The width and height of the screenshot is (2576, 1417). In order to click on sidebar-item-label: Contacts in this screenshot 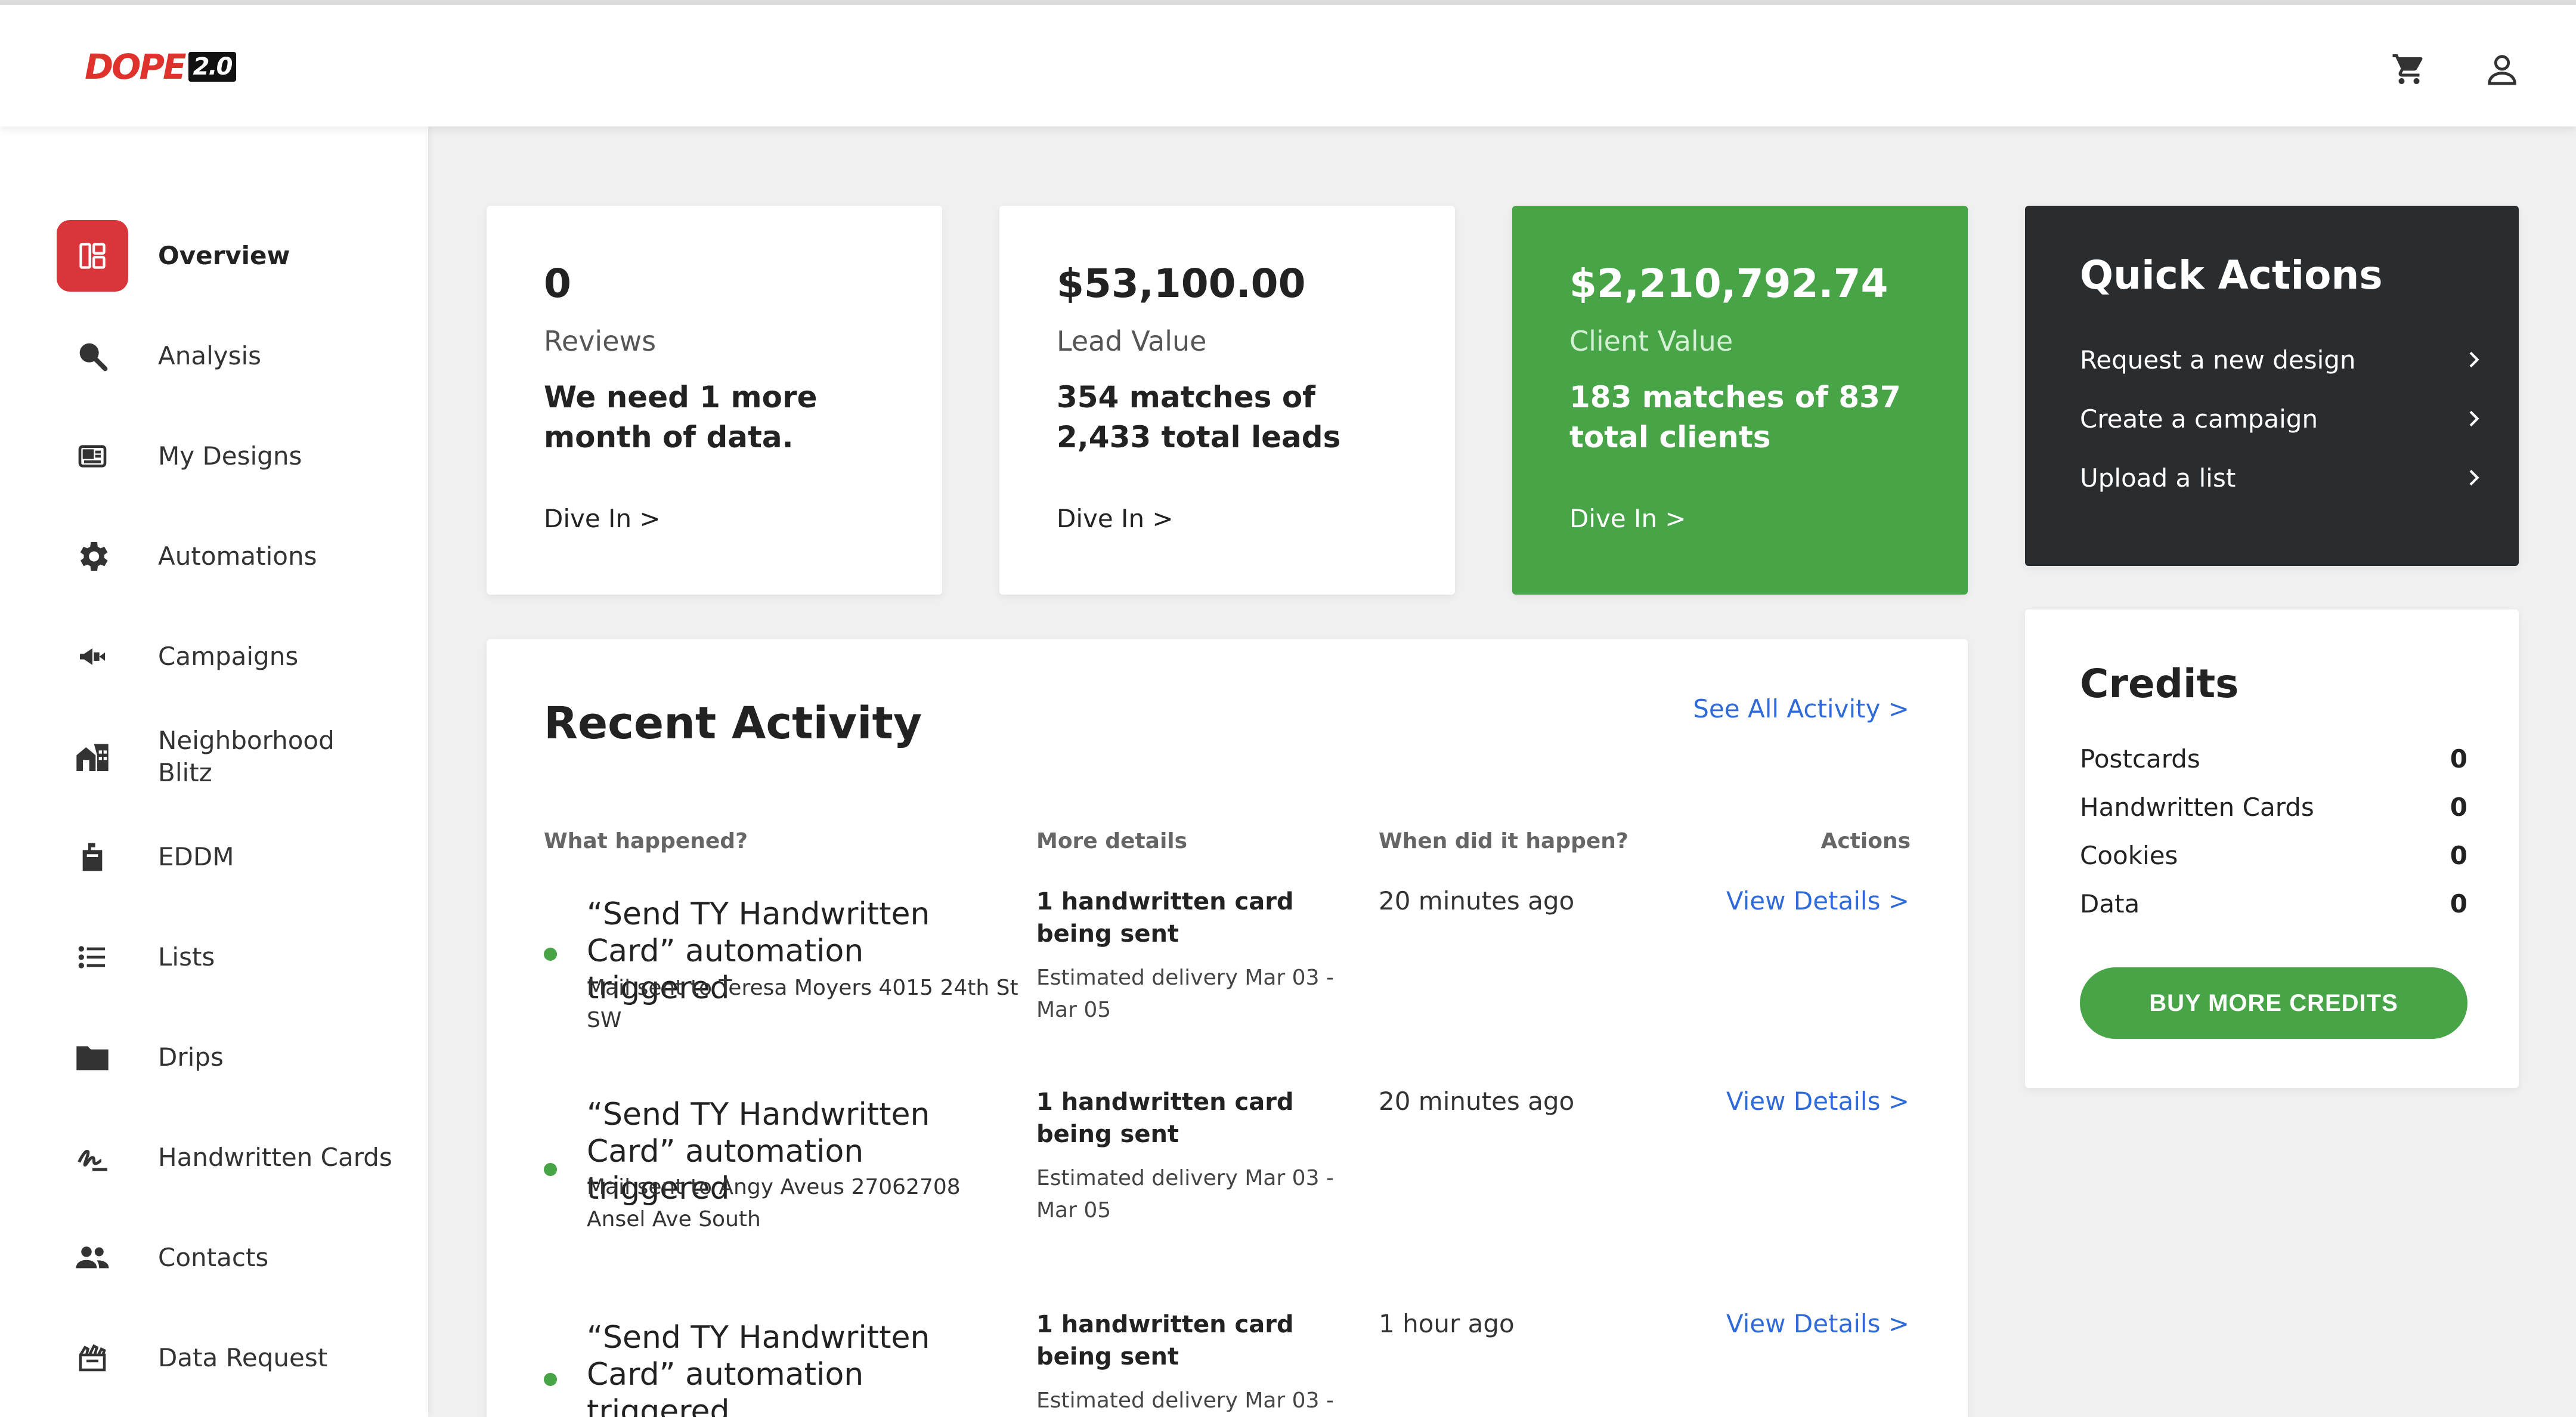, I will do `click(213, 1257)`.